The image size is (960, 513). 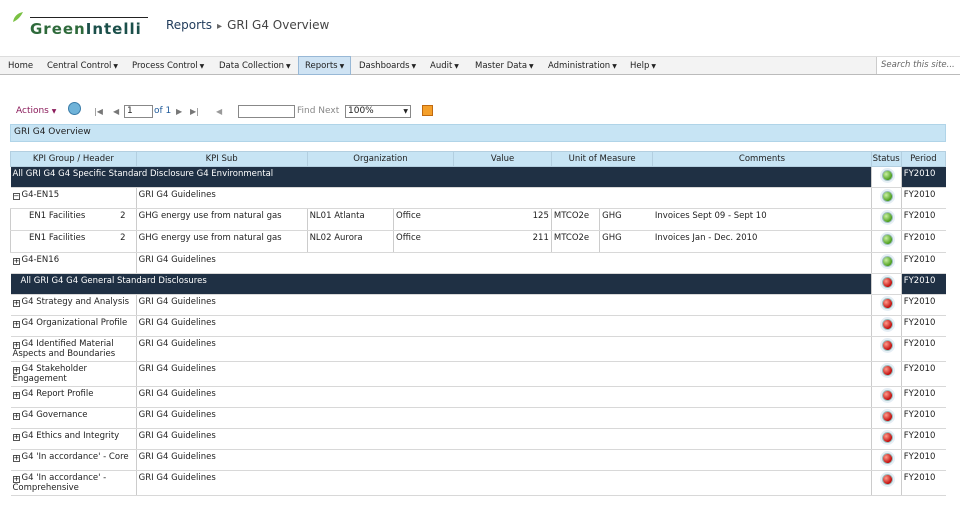 I want to click on nav-central-control: Central Control ▼, so click(x=82, y=66).